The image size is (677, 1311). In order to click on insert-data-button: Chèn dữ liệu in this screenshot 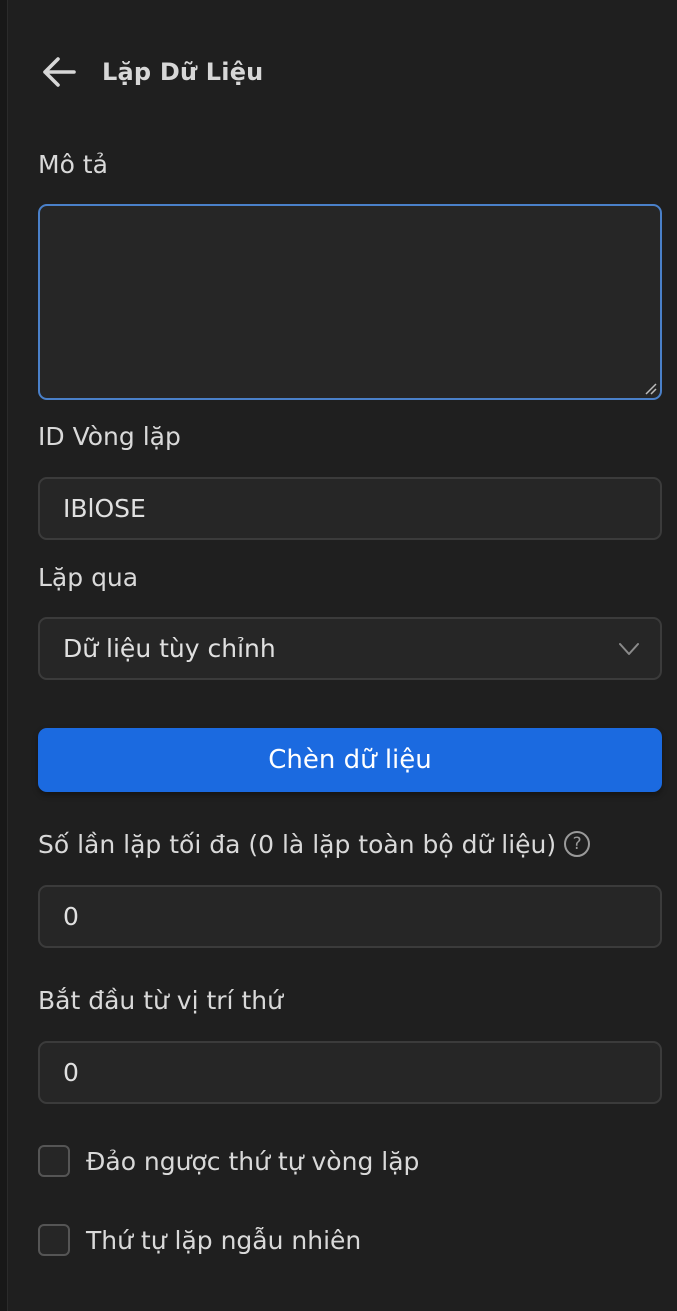, I will do `click(350, 760)`.